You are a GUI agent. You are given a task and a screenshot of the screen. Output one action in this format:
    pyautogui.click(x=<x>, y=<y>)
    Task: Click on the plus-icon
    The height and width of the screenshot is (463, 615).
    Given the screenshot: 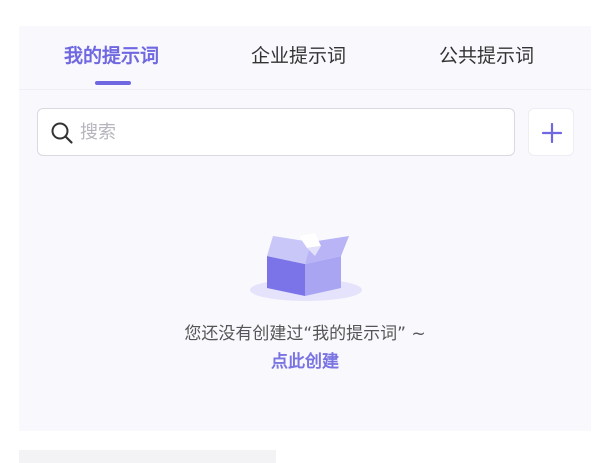 What is the action you would take?
    pyautogui.click(x=552, y=133)
    